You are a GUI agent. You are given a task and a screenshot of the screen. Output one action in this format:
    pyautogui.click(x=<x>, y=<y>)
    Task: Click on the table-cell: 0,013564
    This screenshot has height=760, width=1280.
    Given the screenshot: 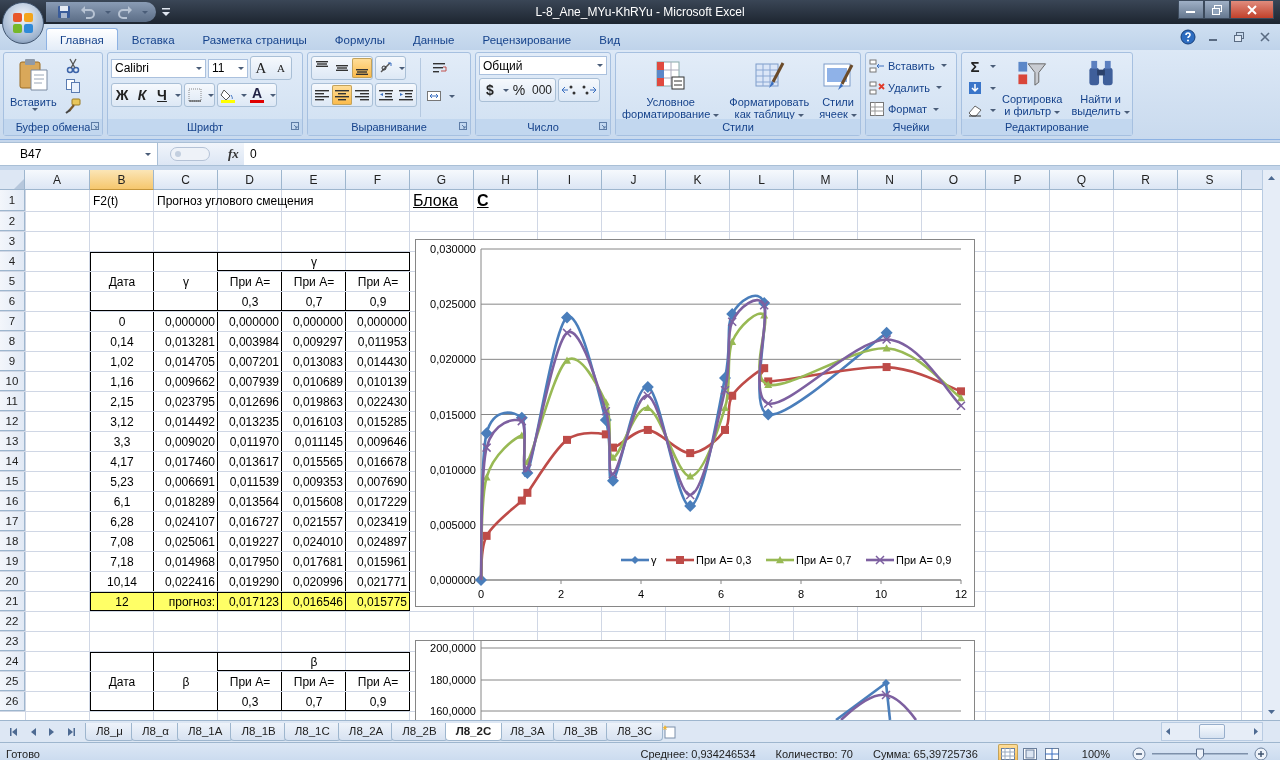 What is the action you would take?
    pyautogui.click(x=250, y=501)
    